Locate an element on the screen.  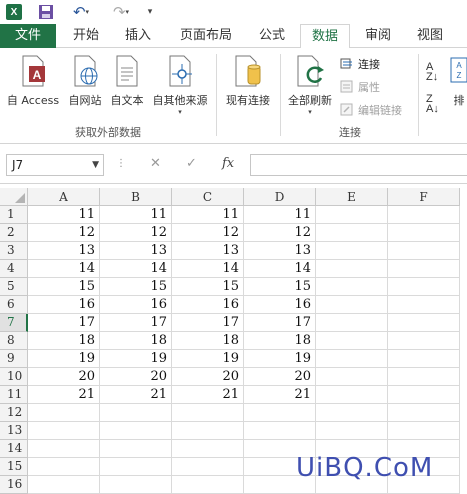
cell-e5 is located at coordinates (352, 287).